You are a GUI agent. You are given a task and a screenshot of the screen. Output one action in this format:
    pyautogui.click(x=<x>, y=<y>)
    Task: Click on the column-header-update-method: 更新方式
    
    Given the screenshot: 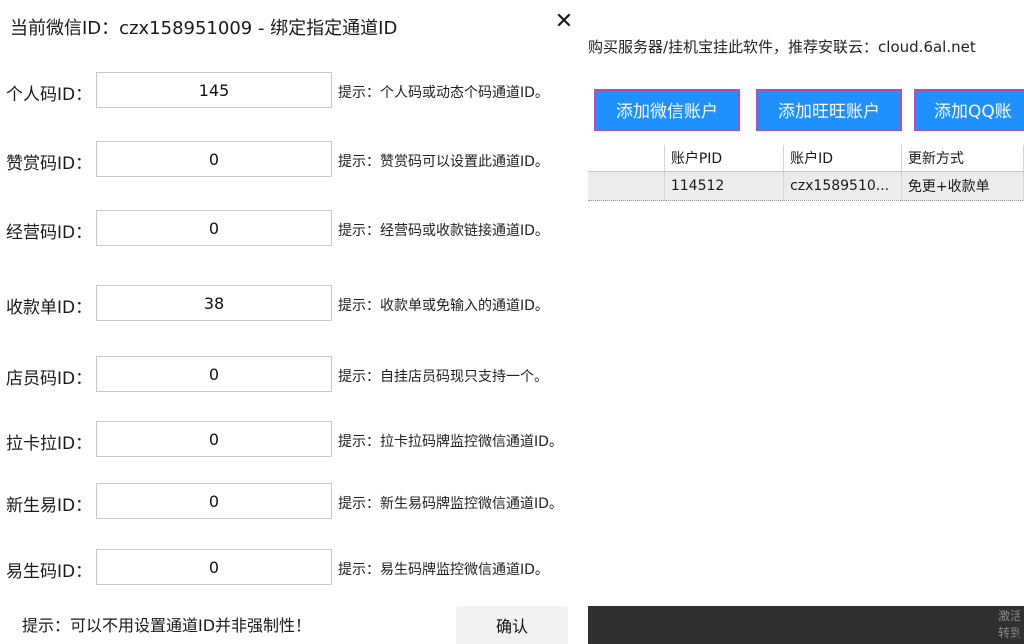 What is the action you would take?
    pyautogui.click(x=962, y=158)
    